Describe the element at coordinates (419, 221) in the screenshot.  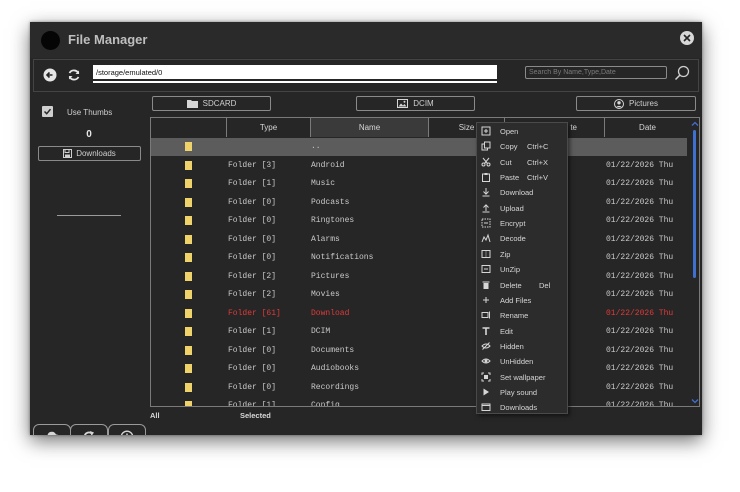
I see `table-row: Folder [0] Ringtones 01/22/2026 Thu` at that location.